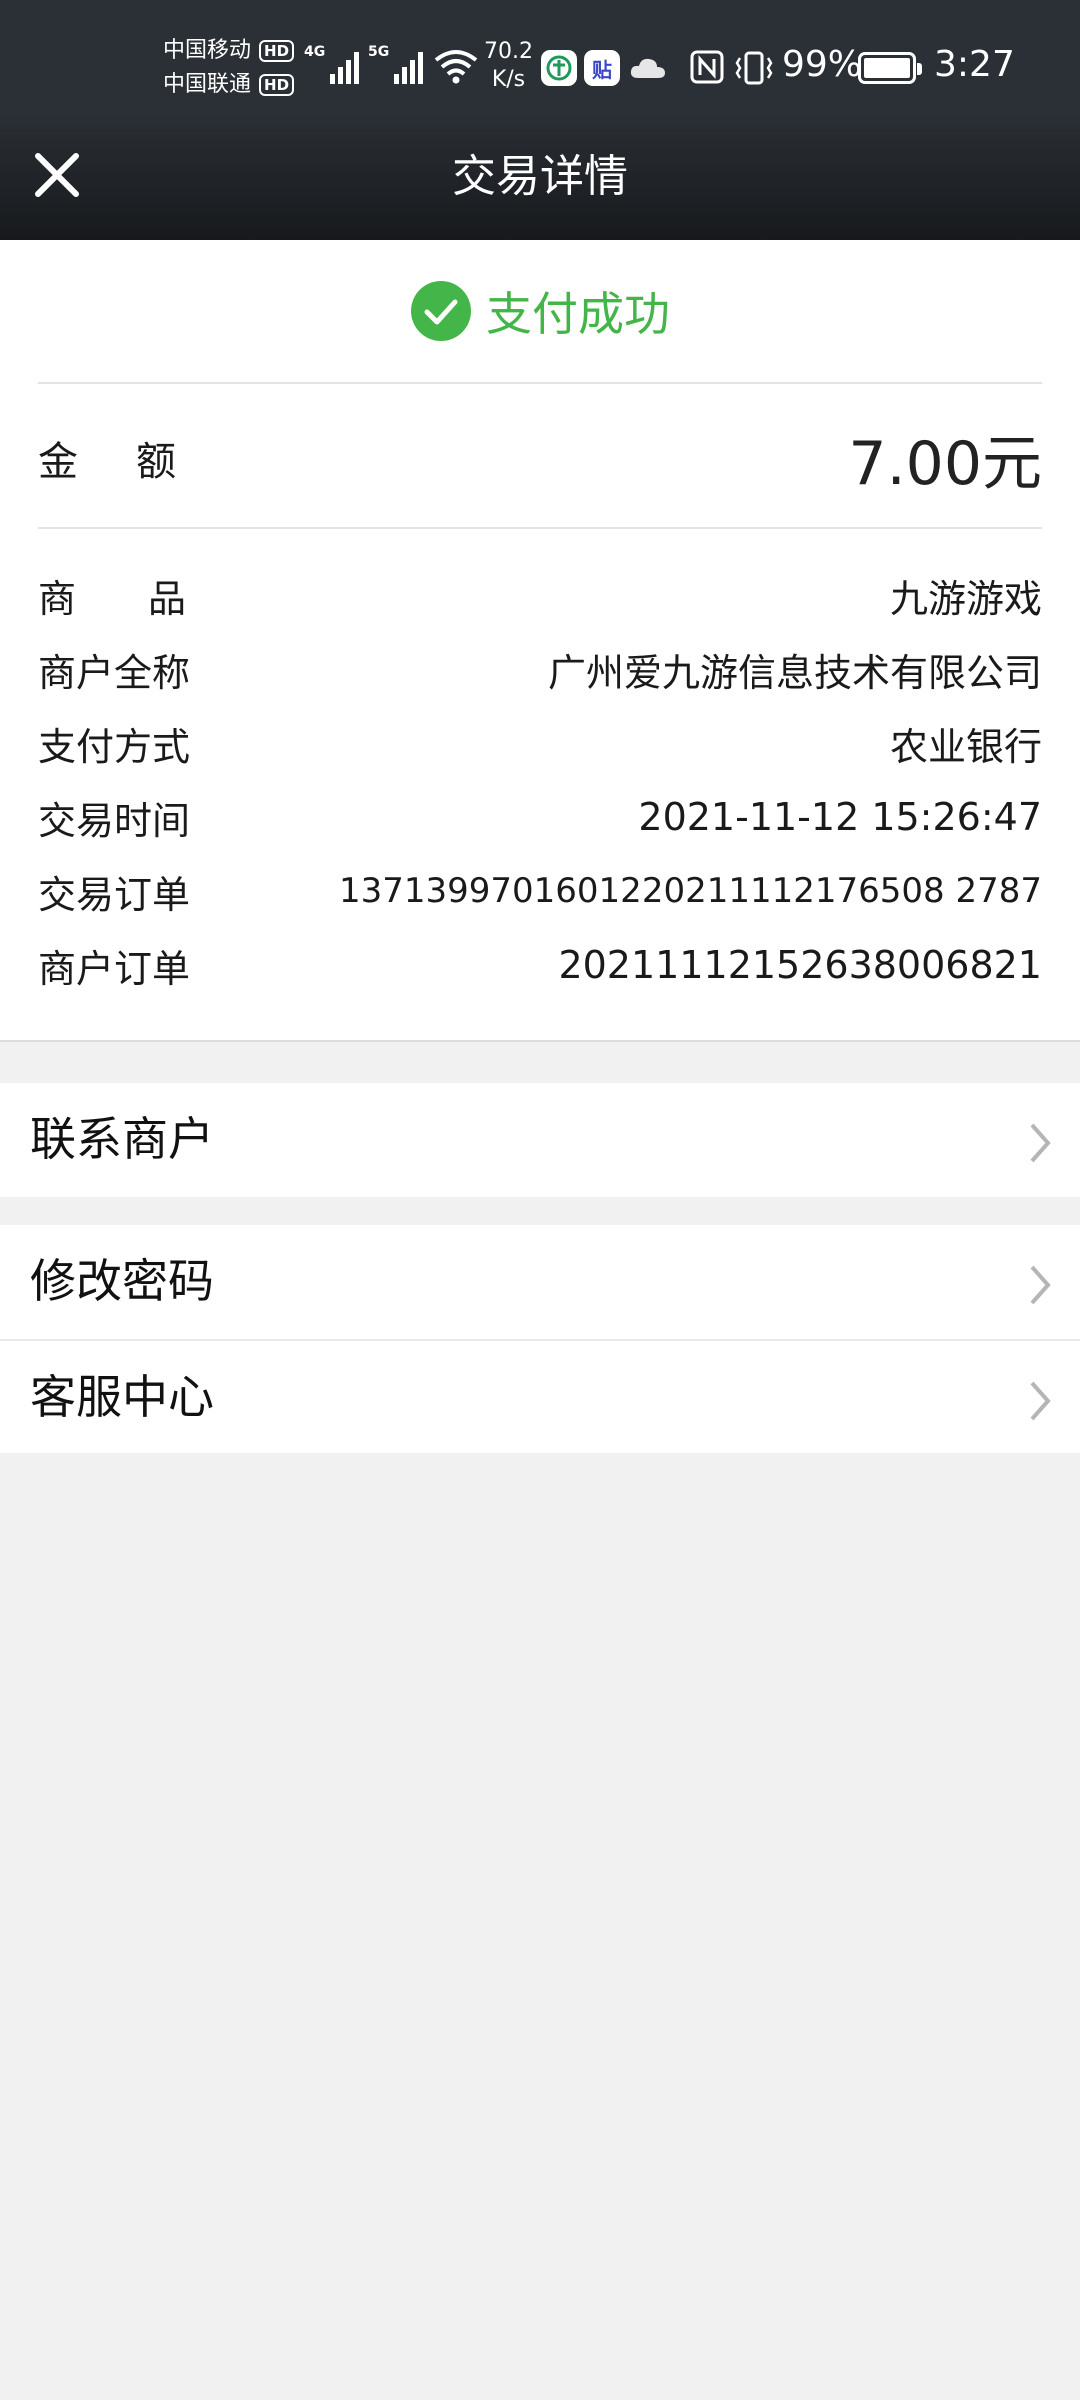 This screenshot has width=1080, height=2400. I want to click on detail-row-merchant-order: 商户订单 20211112152638006821, so click(540, 965).